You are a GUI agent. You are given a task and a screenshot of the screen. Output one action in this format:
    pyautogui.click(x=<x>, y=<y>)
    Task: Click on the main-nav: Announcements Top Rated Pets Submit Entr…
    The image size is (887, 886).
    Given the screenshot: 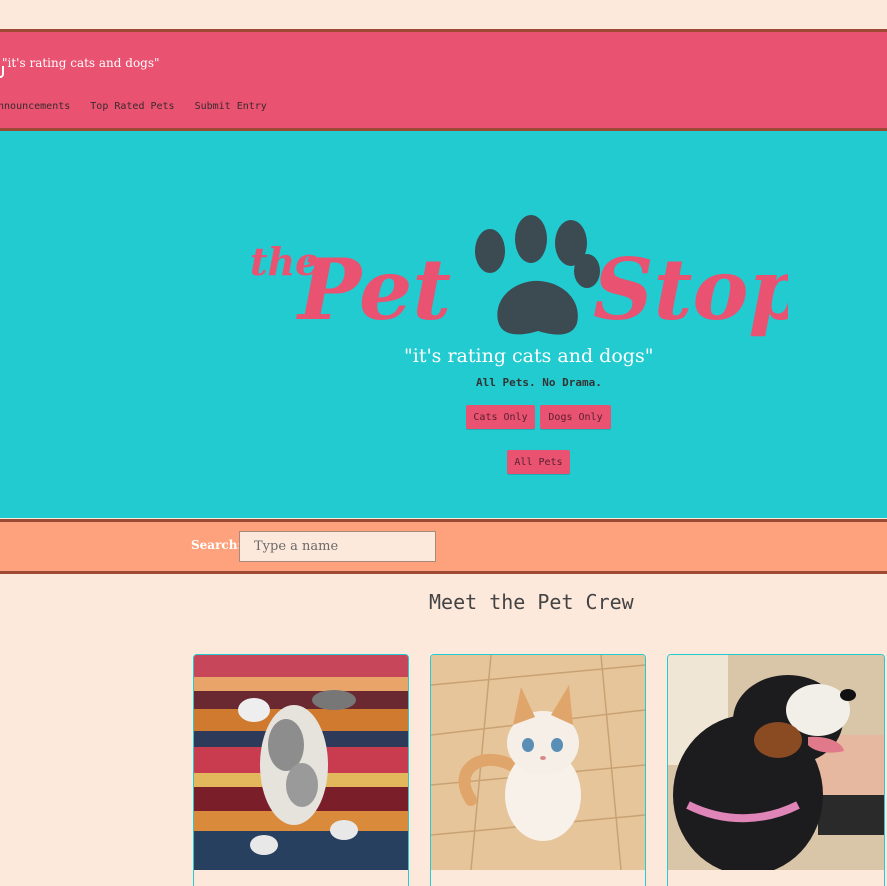 What is the action you would take?
    pyautogui.click(x=133, y=106)
    